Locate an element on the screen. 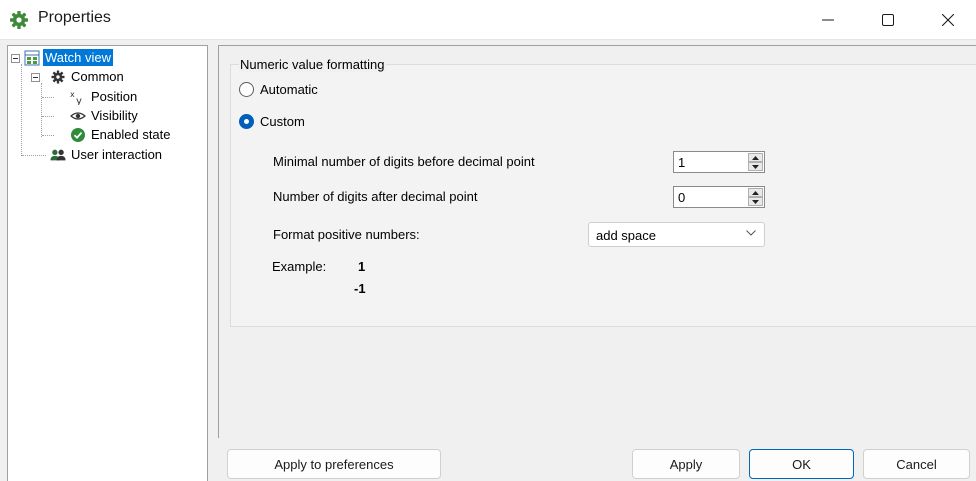 This screenshot has width=976, height=481. maximize-button is located at coordinates (888, 20).